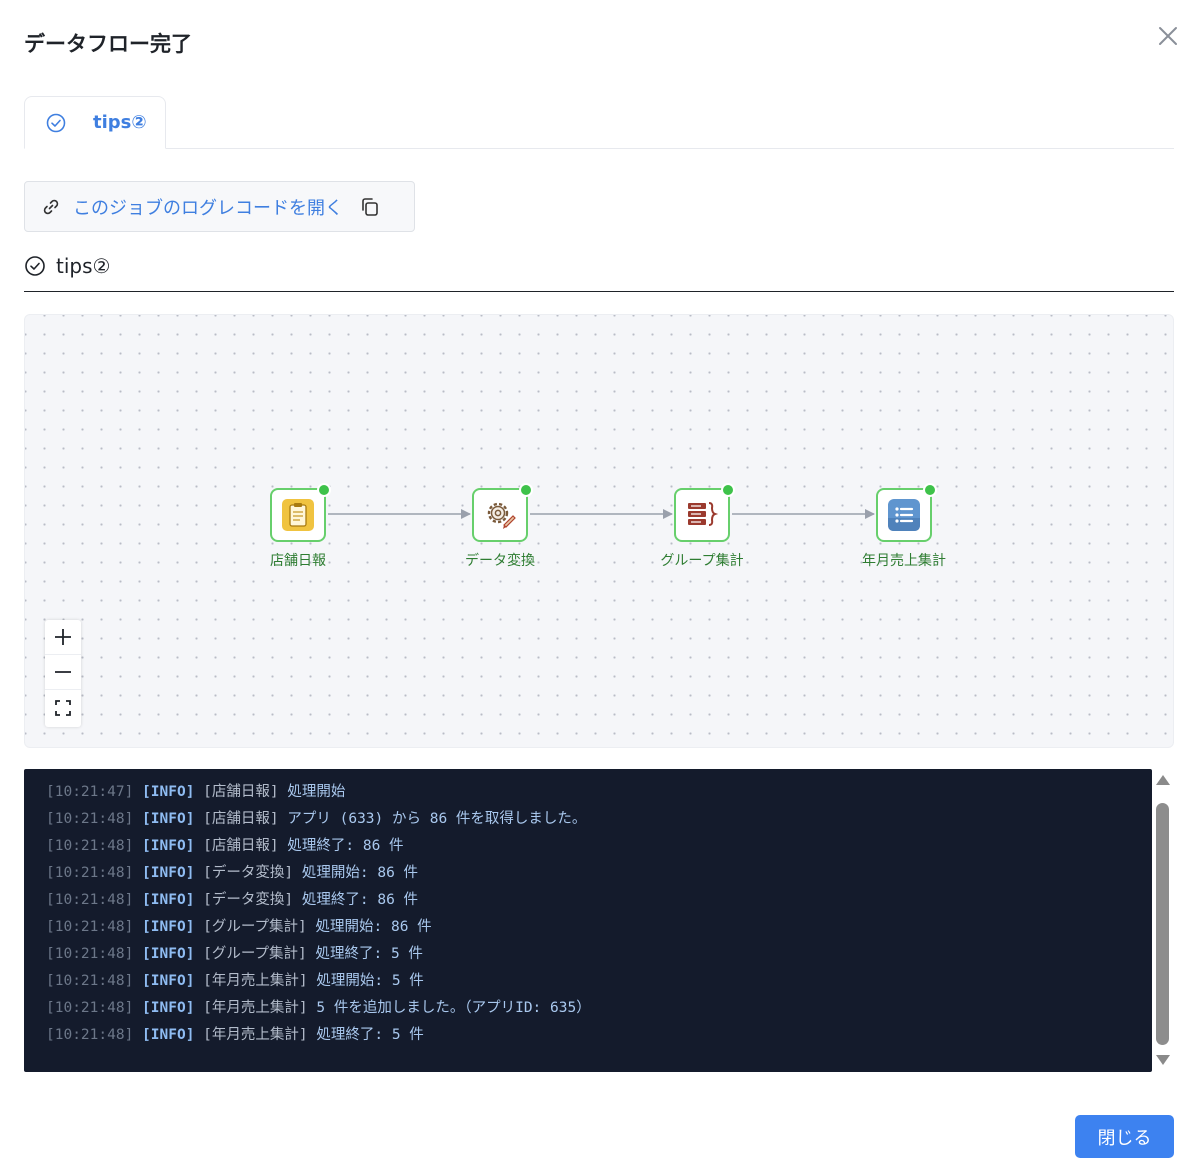  I want to click on zoom-out-icon, so click(63, 672).